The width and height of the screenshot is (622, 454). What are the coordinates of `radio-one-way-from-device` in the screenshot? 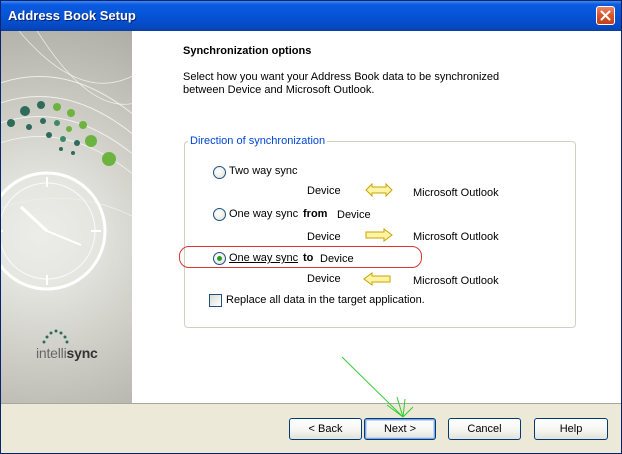 It's located at (219, 214).